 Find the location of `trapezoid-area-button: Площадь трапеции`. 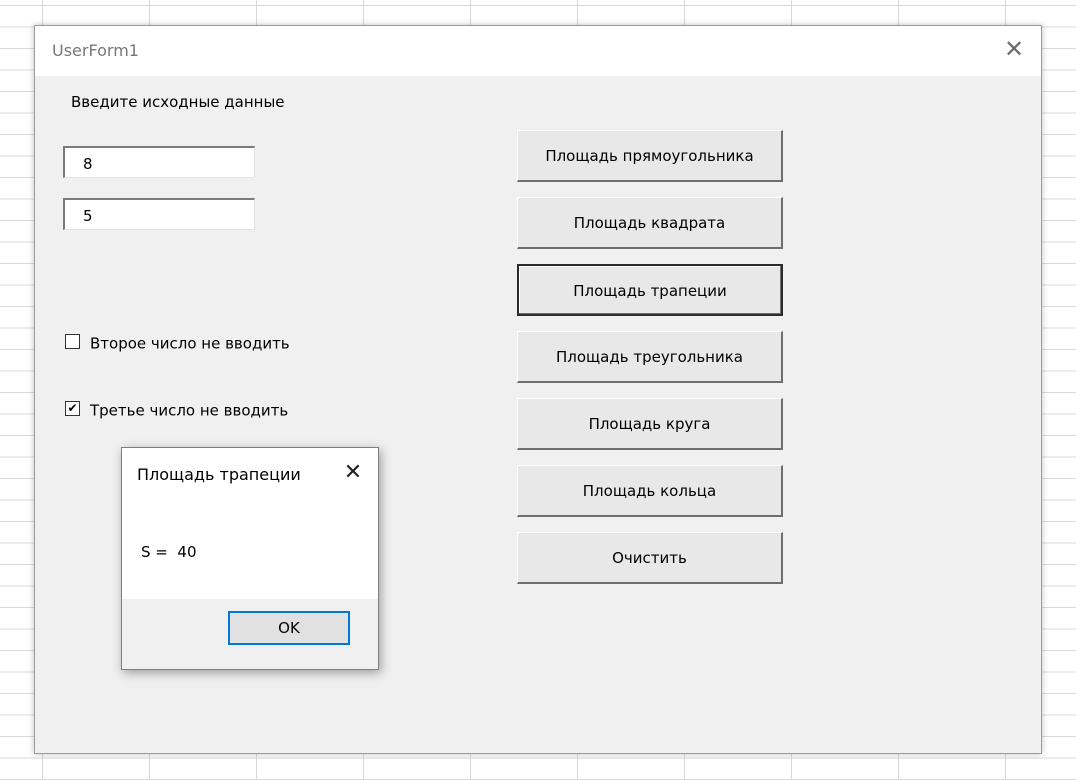

trapezoid-area-button: Площадь трапеции is located at coordinates (650, 290).